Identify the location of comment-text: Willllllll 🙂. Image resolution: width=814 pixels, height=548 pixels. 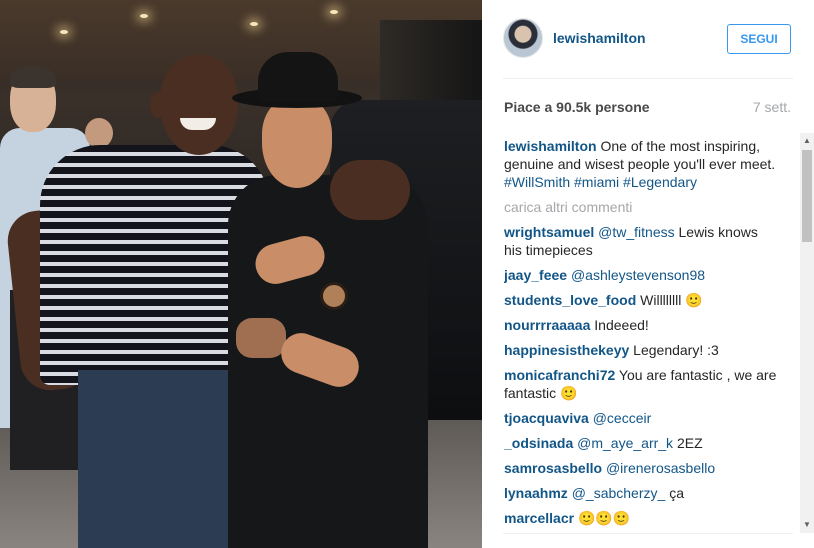
(671, 300).